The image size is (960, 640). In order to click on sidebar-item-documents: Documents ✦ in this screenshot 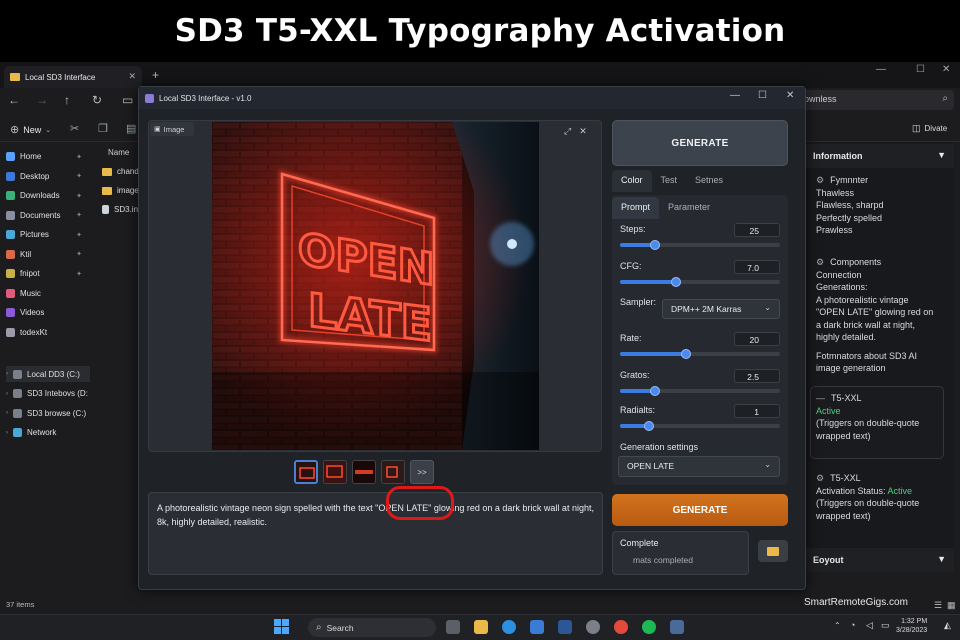, I will do `click(48, 215)`.